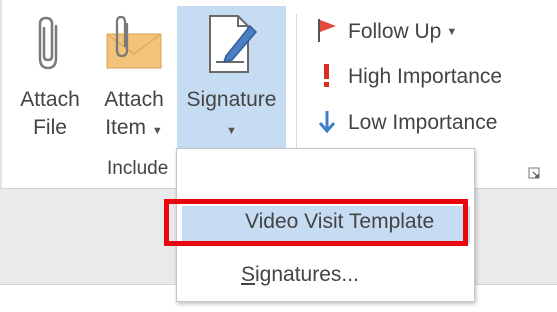 Image resolution: width=557 pixels, height=312 pixels. What do you see at coordinates (425, 76) in the screenshot?
I see `high-importance-label: High Importance` at bounding box center [425, 76].